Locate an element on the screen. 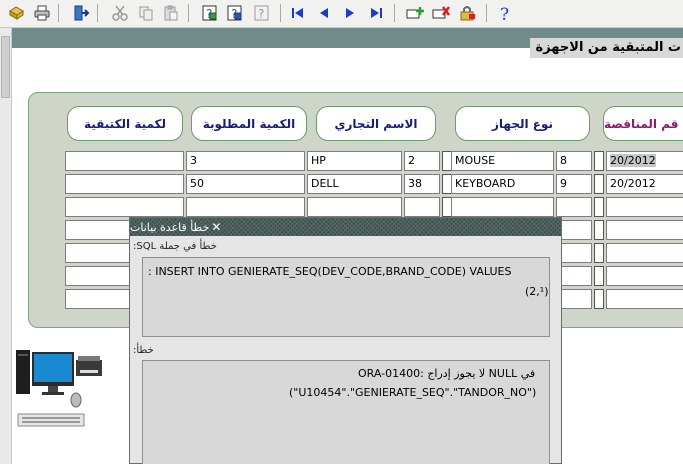  header-tender-no: قم المناقصة is located at coordinates (643, 123).